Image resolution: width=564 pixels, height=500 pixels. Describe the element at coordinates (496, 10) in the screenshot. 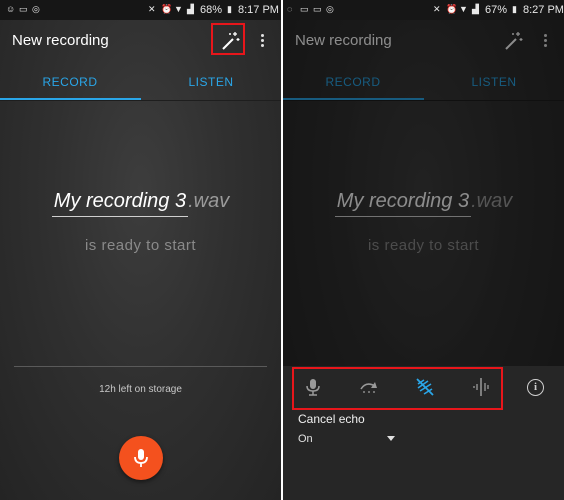

I see `battery-percent: 67%` at that location.